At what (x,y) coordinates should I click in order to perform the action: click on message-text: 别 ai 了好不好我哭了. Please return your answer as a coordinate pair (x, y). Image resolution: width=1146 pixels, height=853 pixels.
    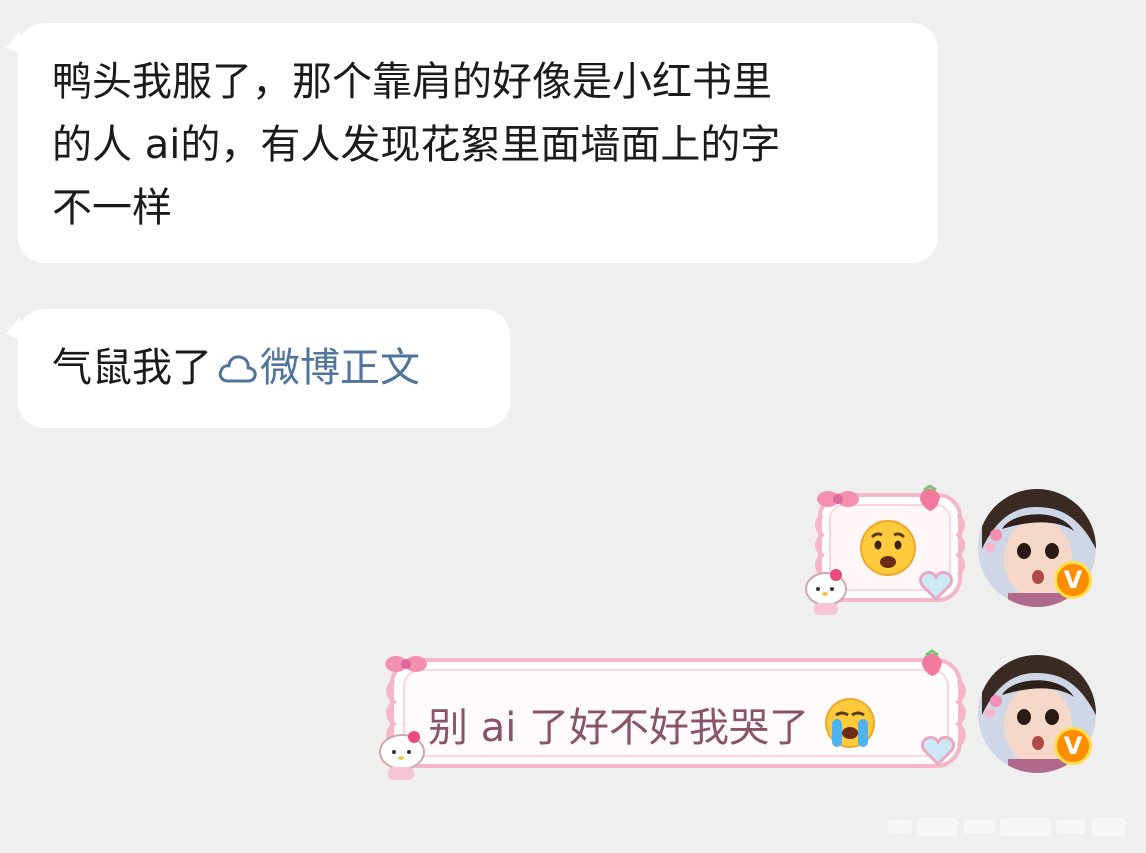
    Looking at the image, I should click on (653, 724).